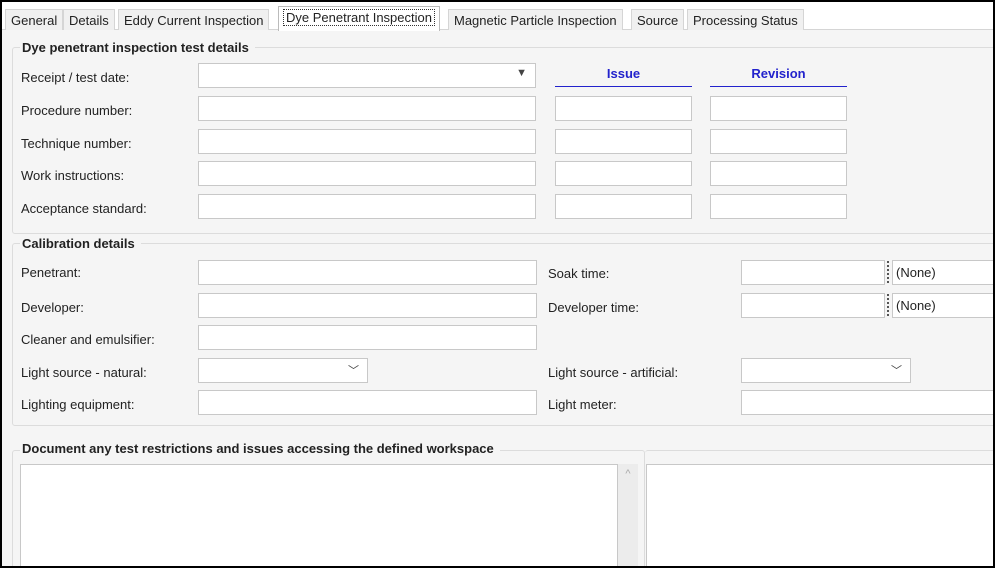 This screenshot has width=995, height=568. What do you see at coordinates (628, 515) in the screenshot?
I see `scrollbar: ^` at bounding box center [628, 515].